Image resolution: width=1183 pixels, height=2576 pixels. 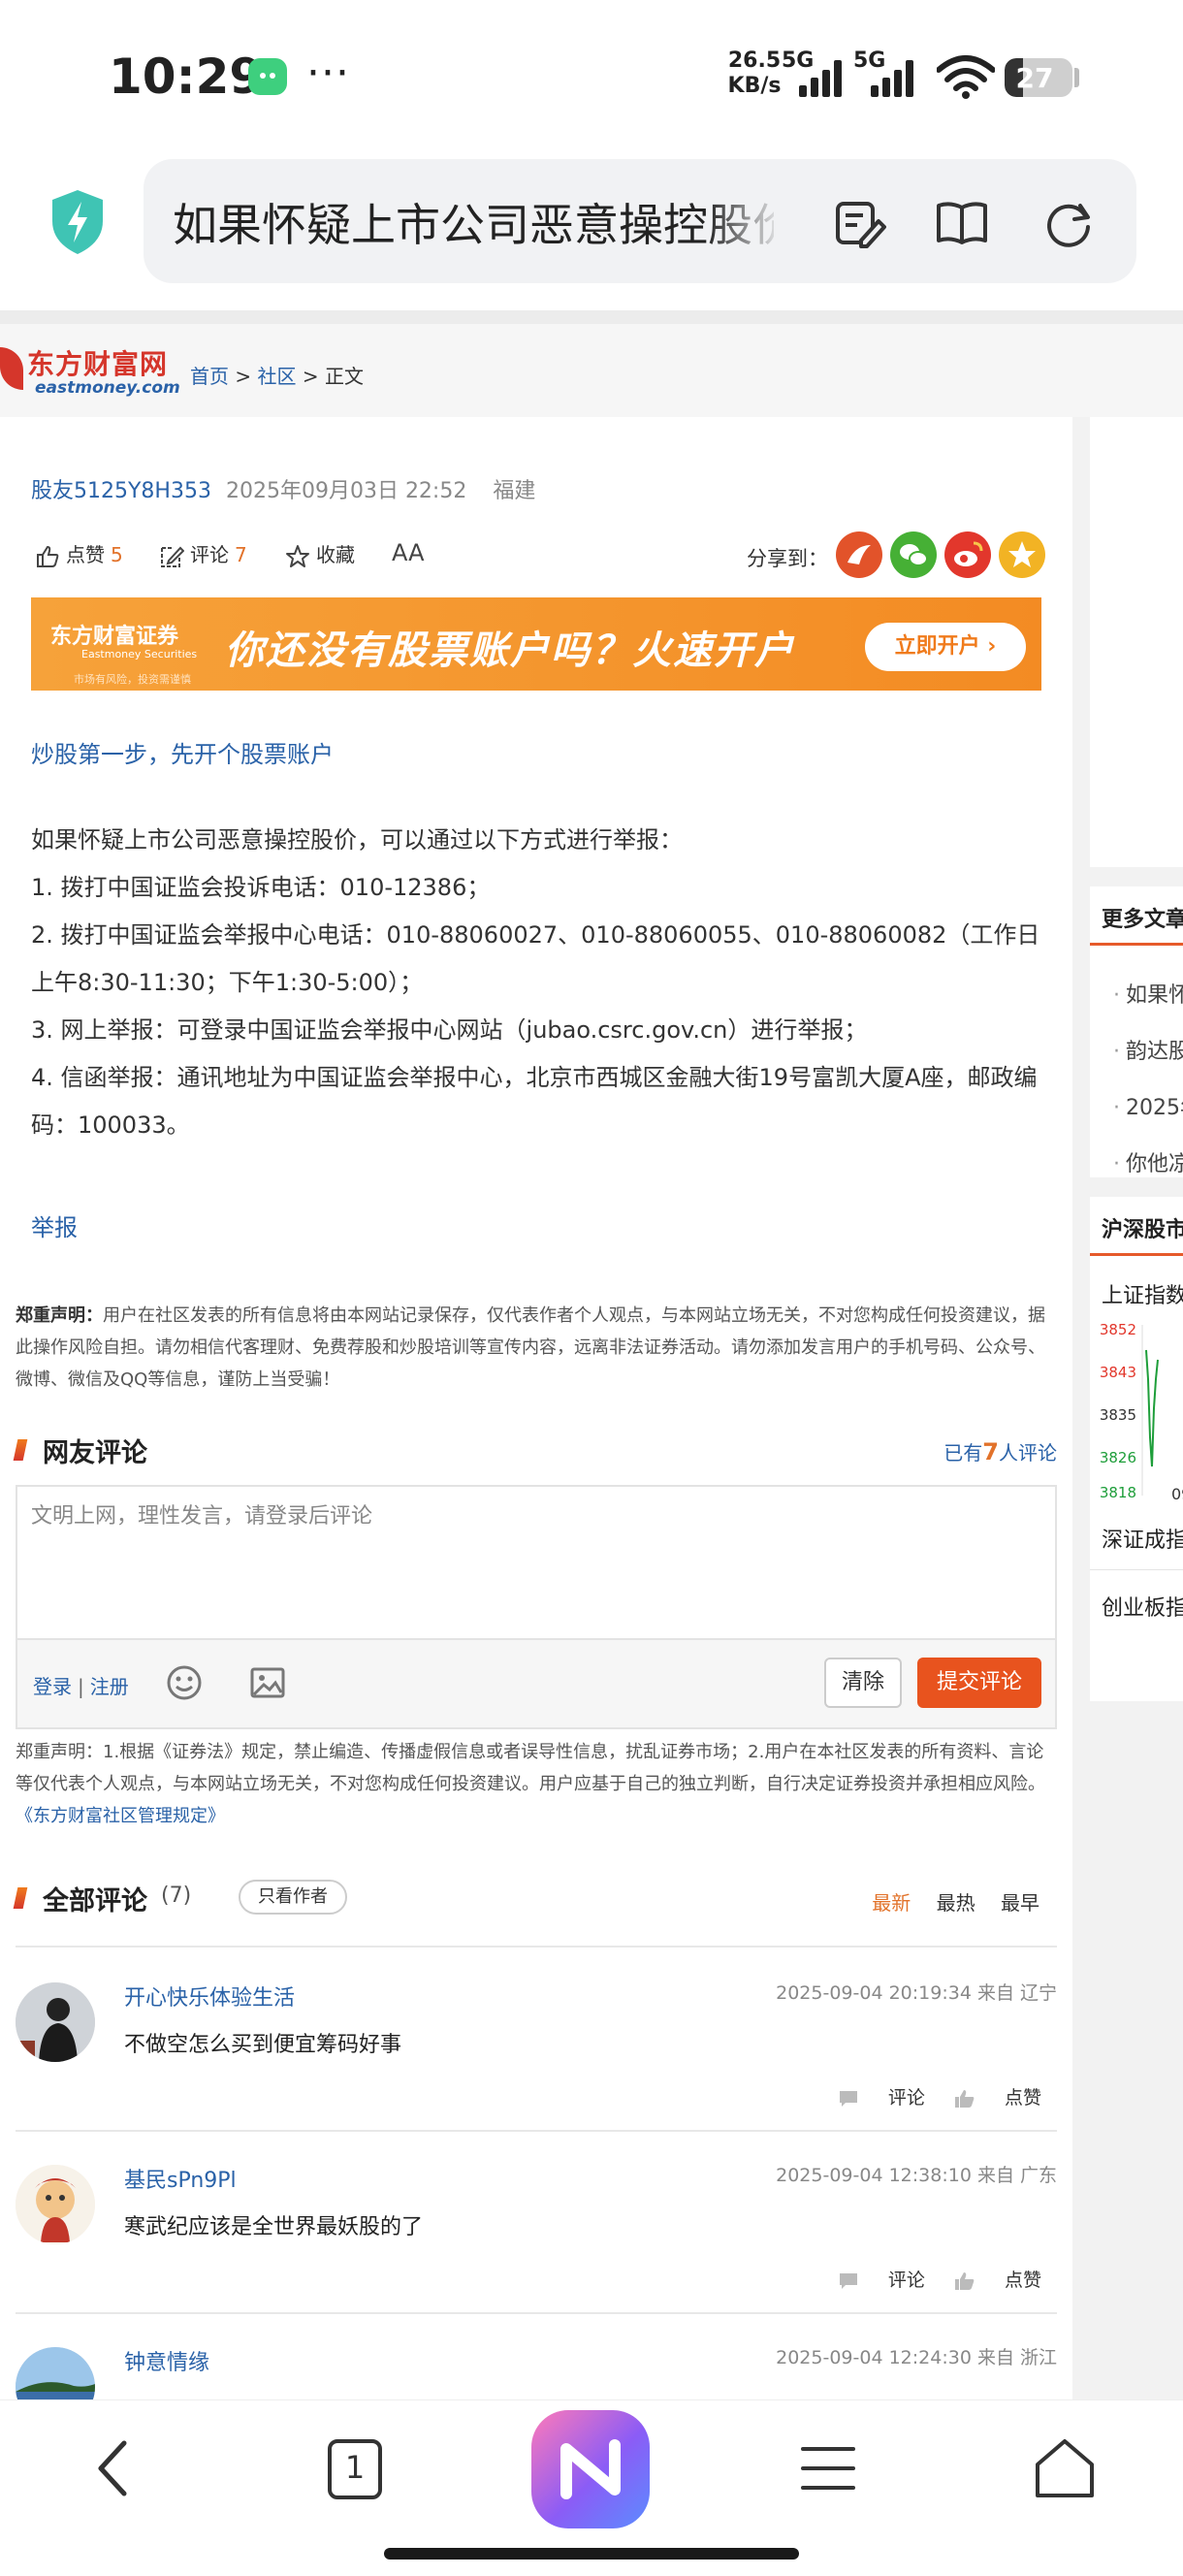 What do you see at coordinates (1064, 2468) in the screenshot?
I see `home-icon` at bounding box center [1064, 2468].